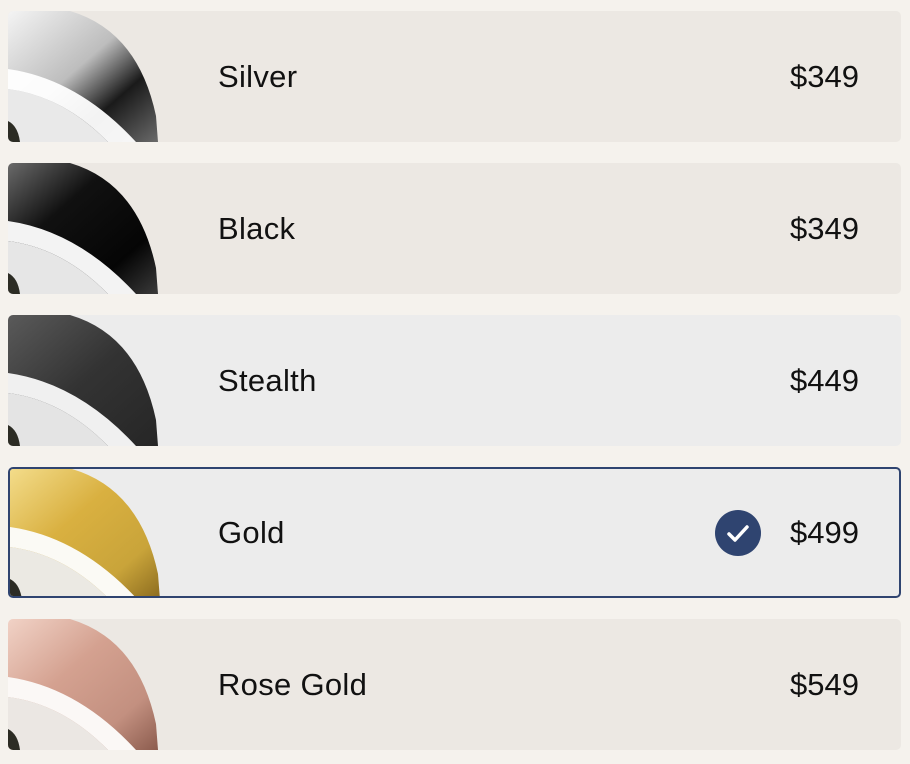 This screenshot has height=764, width=910. What do you see at coordinates (83, 228) in the screenshot?
I see `ring-black-image` at bounding box center [83, 228].